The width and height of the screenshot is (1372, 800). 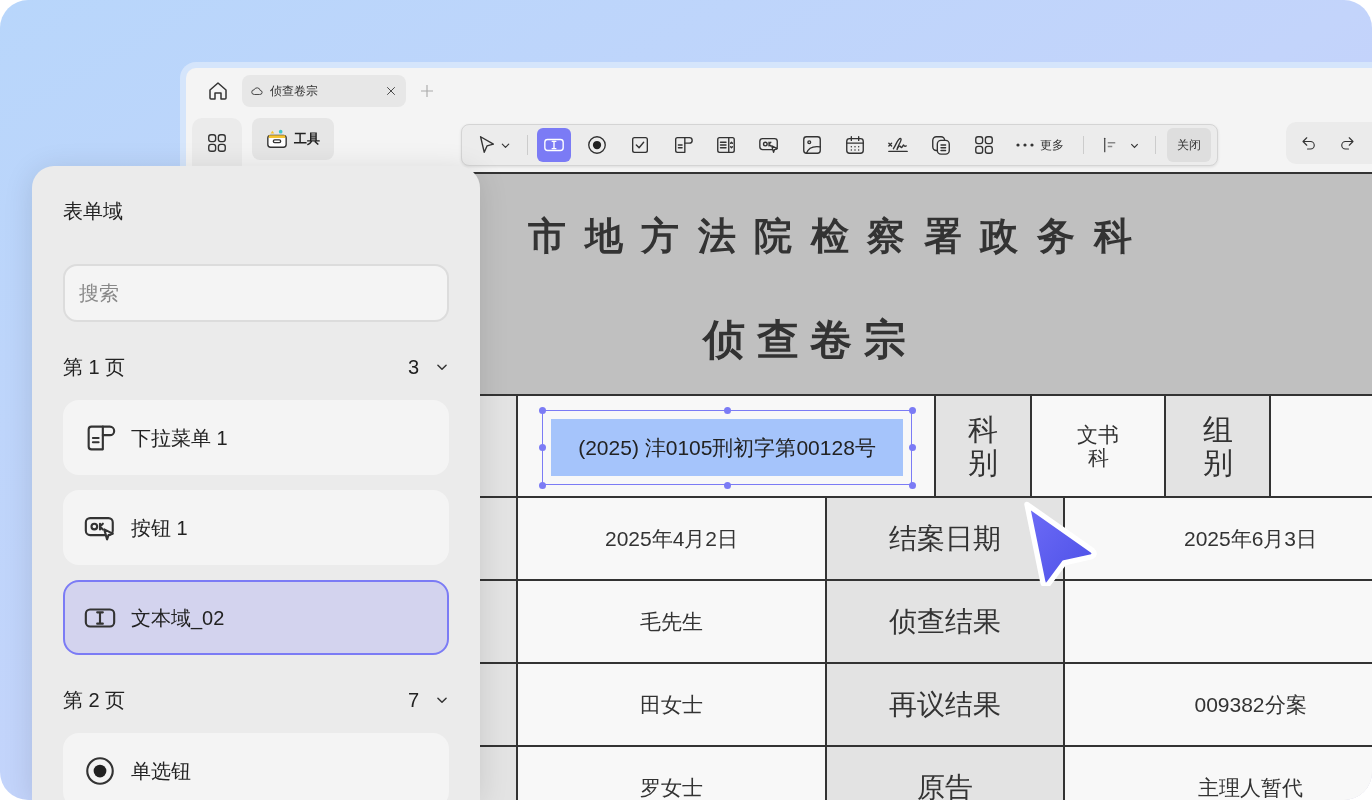 I want to click on field-count: 7, so click(x=413, y=700).